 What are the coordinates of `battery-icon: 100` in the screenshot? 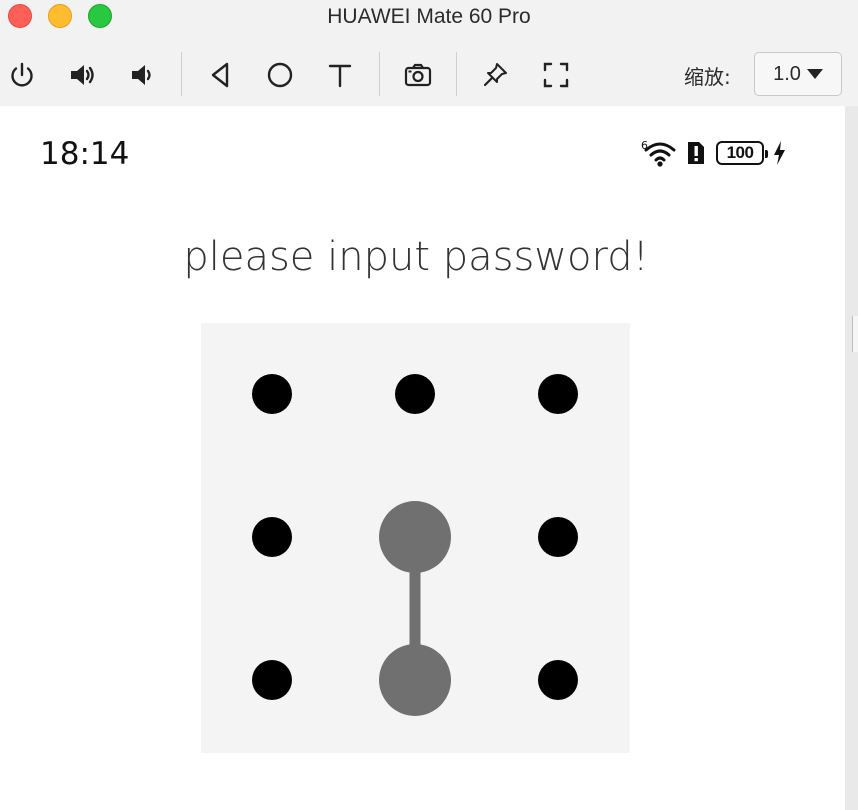 It's located at (742, 153).